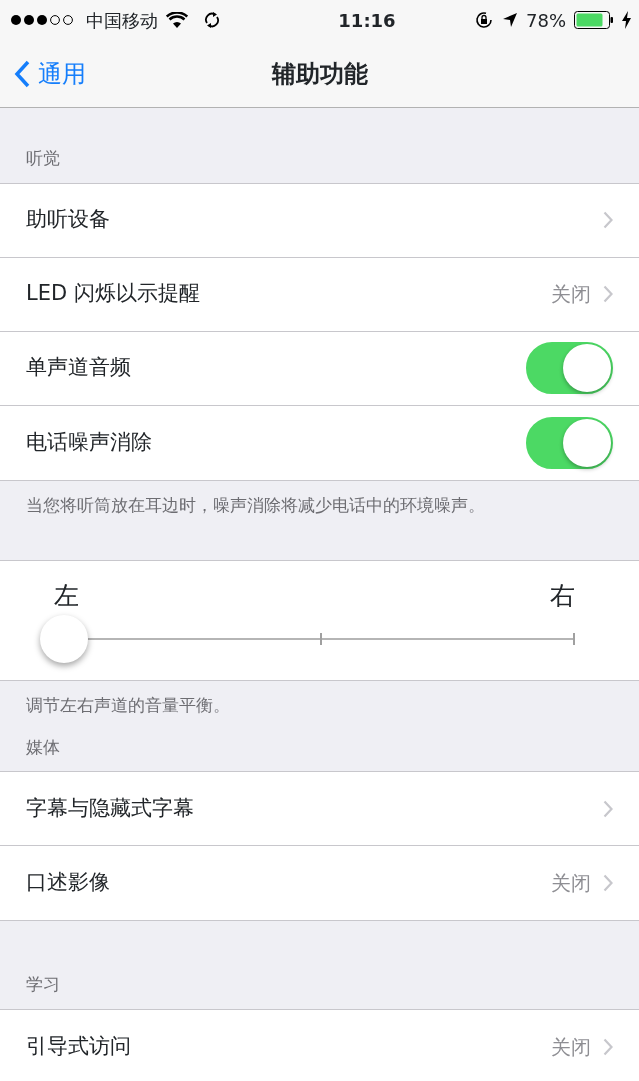  I want to click on battery-percent: 78%, so click(546, 20).